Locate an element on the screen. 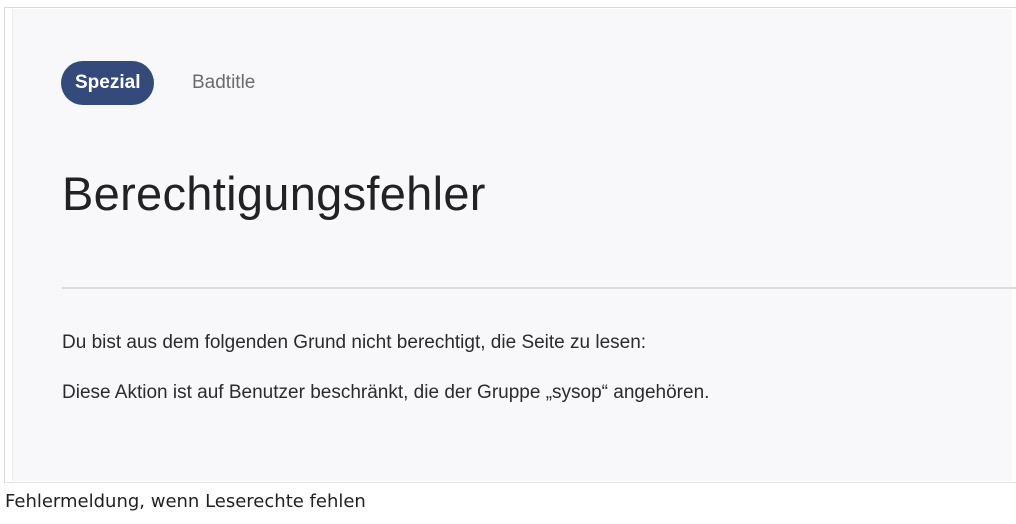  page-title: Berechtigungsfehler is located at coordinates (274, 193).